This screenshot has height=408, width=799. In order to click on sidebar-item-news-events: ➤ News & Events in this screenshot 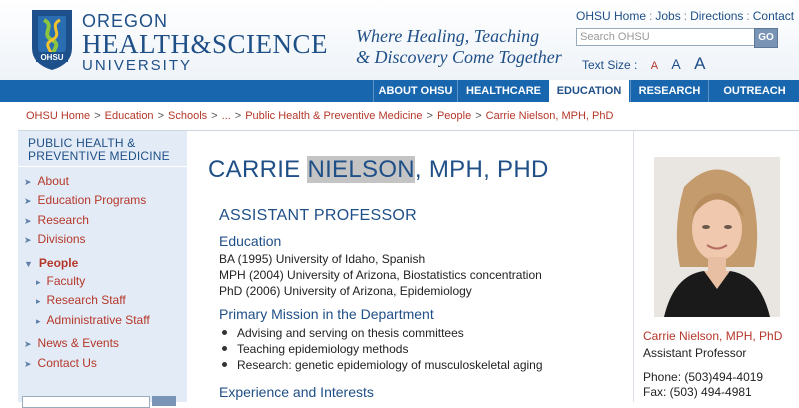, I will do `click(71, 343)`.